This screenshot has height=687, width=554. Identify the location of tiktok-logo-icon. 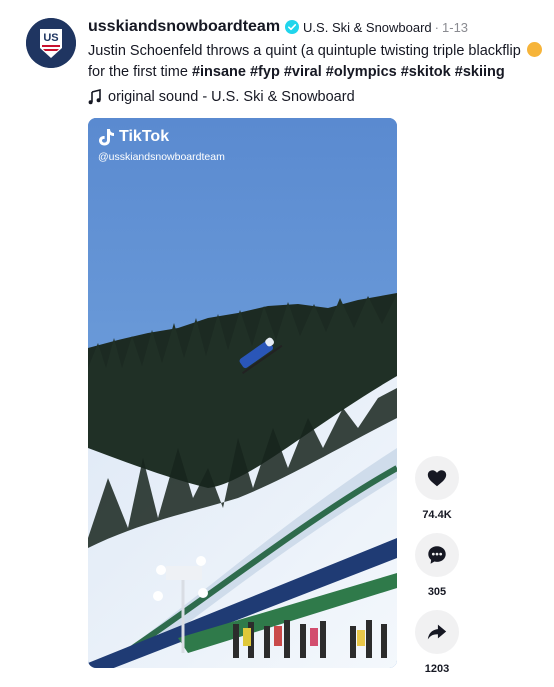
(106, 137).